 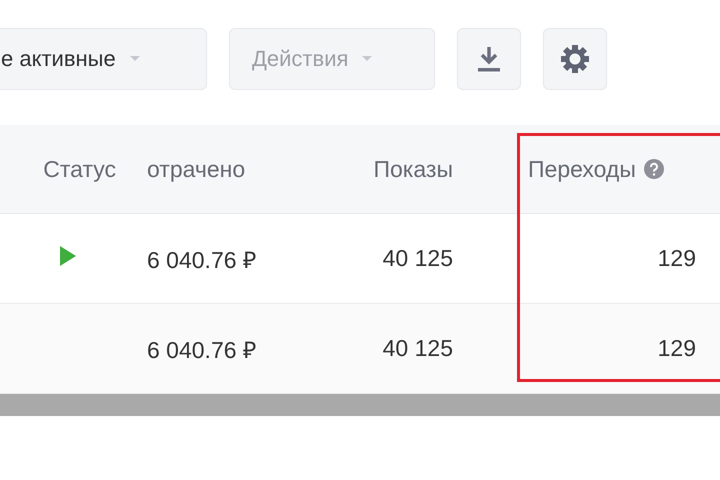 I want to click on download-button, so click(x=489, y=59).